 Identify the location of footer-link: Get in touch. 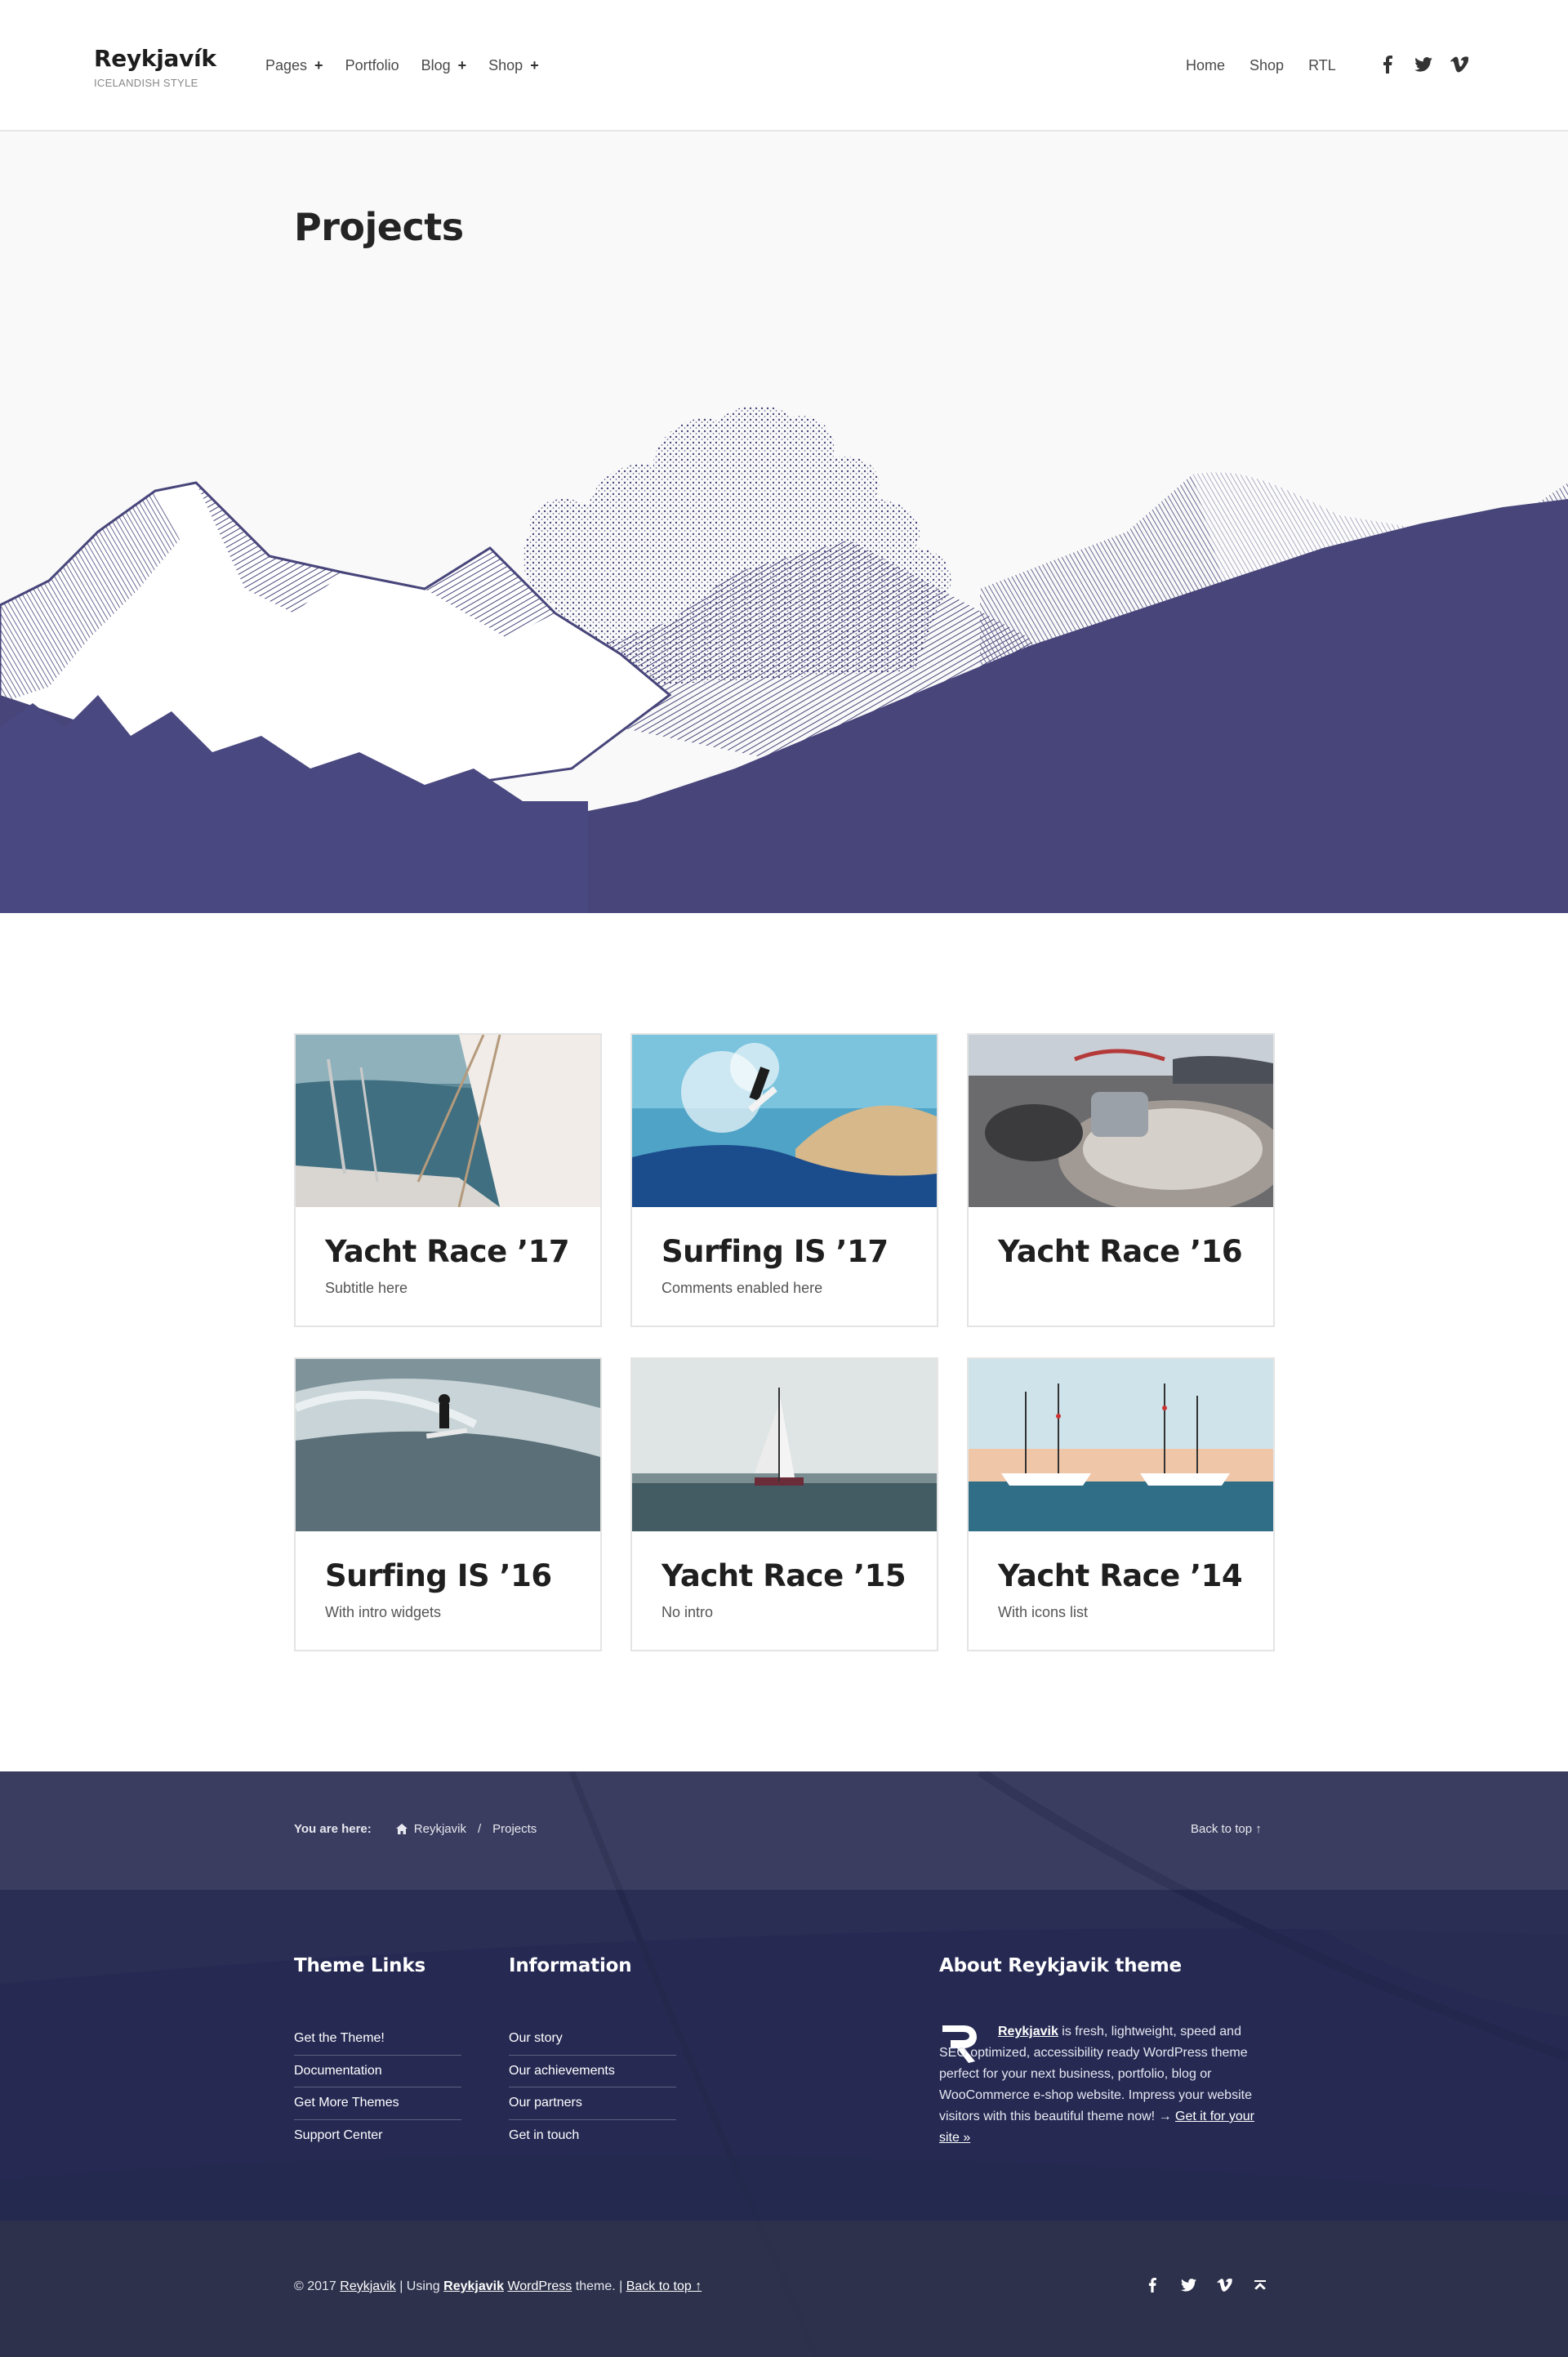
(592, 2136).